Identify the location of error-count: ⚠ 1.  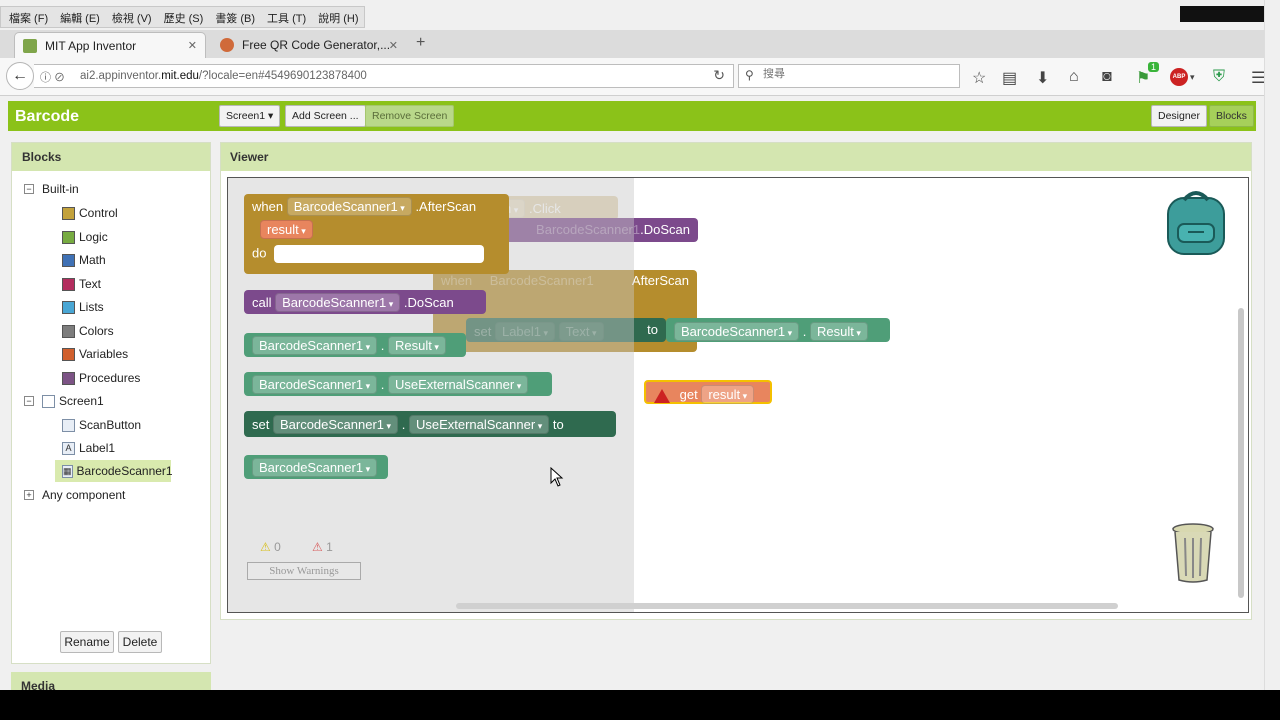
(322, 547).